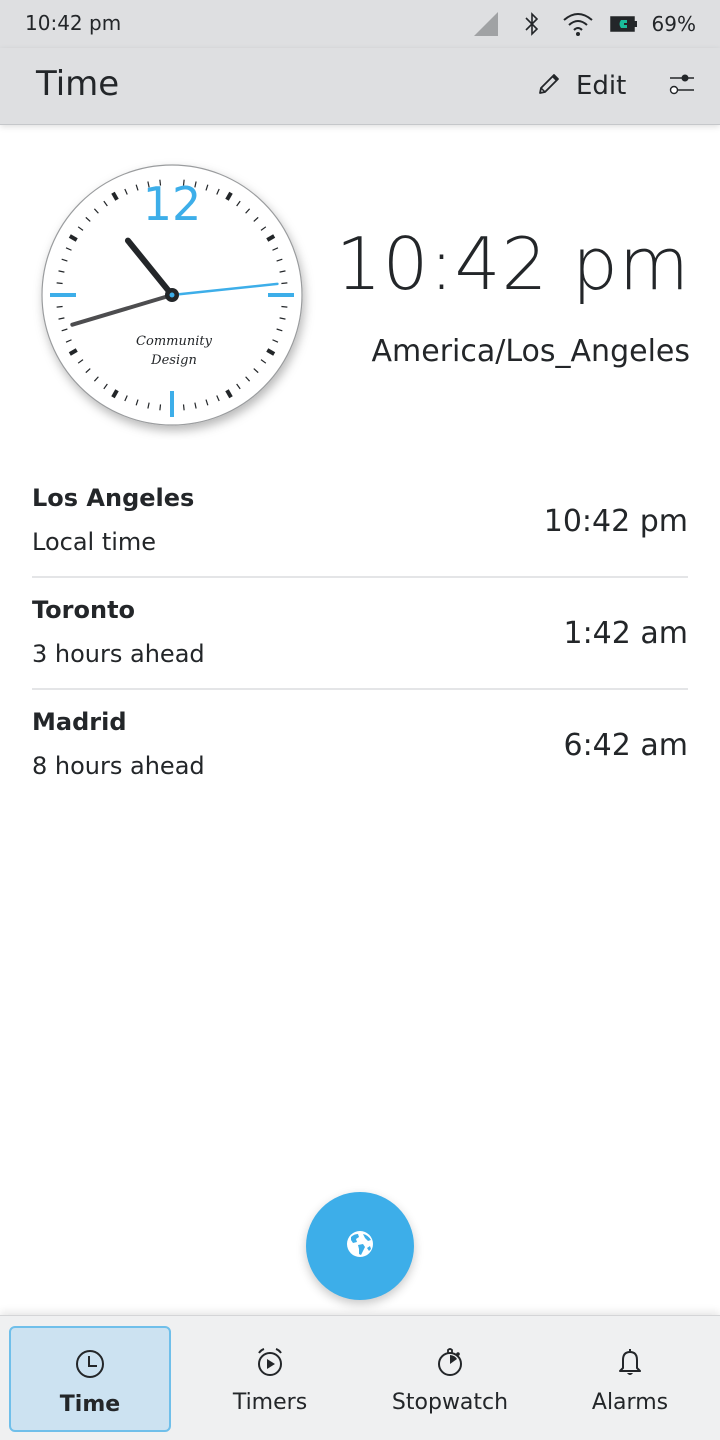 The width and height of the screenshot is (720, 1440). What do you see at coordinates (172, 295) in the screenshot?
I see `clock-center-dot` at bounding box center [172, 295].